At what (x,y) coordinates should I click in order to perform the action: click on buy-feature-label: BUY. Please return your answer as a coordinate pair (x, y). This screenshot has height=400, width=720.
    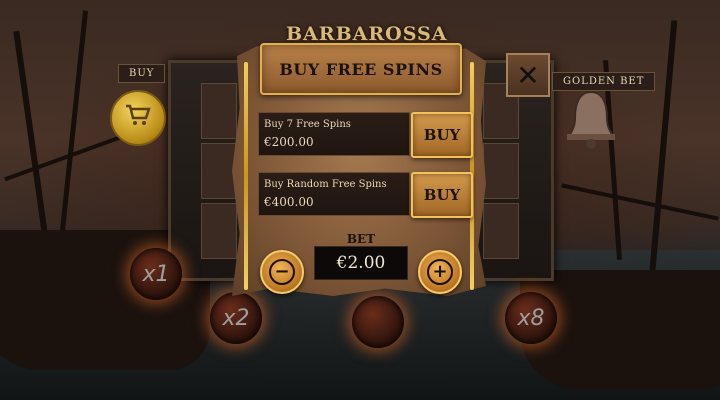
    Looking at the image, I should click on (142, 73).